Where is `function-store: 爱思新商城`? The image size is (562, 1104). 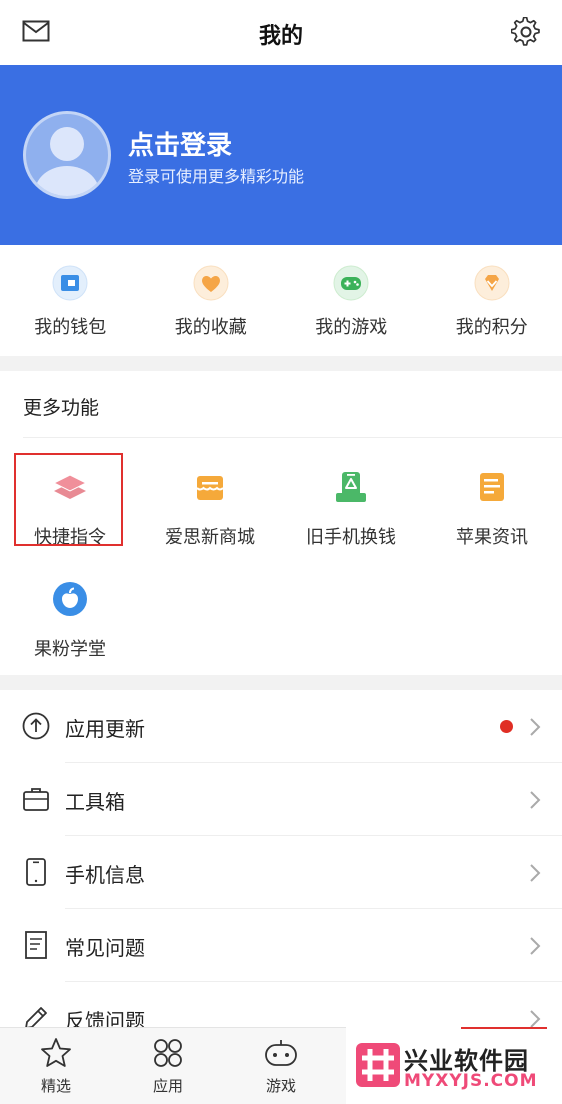 function-store: 爱思新商城 is located at coordinates (210, 503).